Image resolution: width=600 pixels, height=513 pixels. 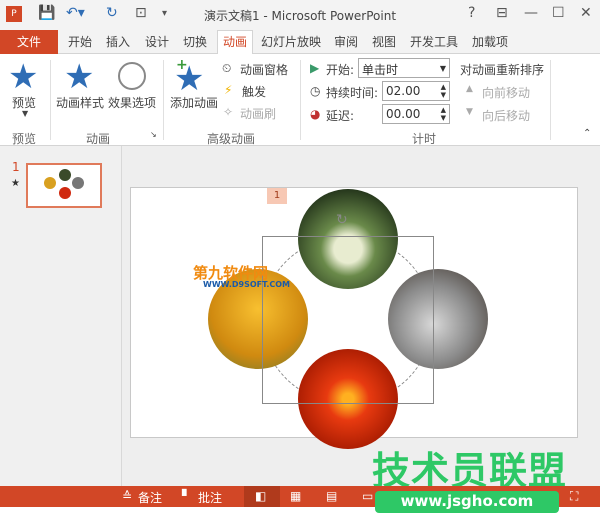 What do you see at coordinates (424, 139) in the screenshot?
I see `group-label-timing: 计时` at bounding box center [424, 139].